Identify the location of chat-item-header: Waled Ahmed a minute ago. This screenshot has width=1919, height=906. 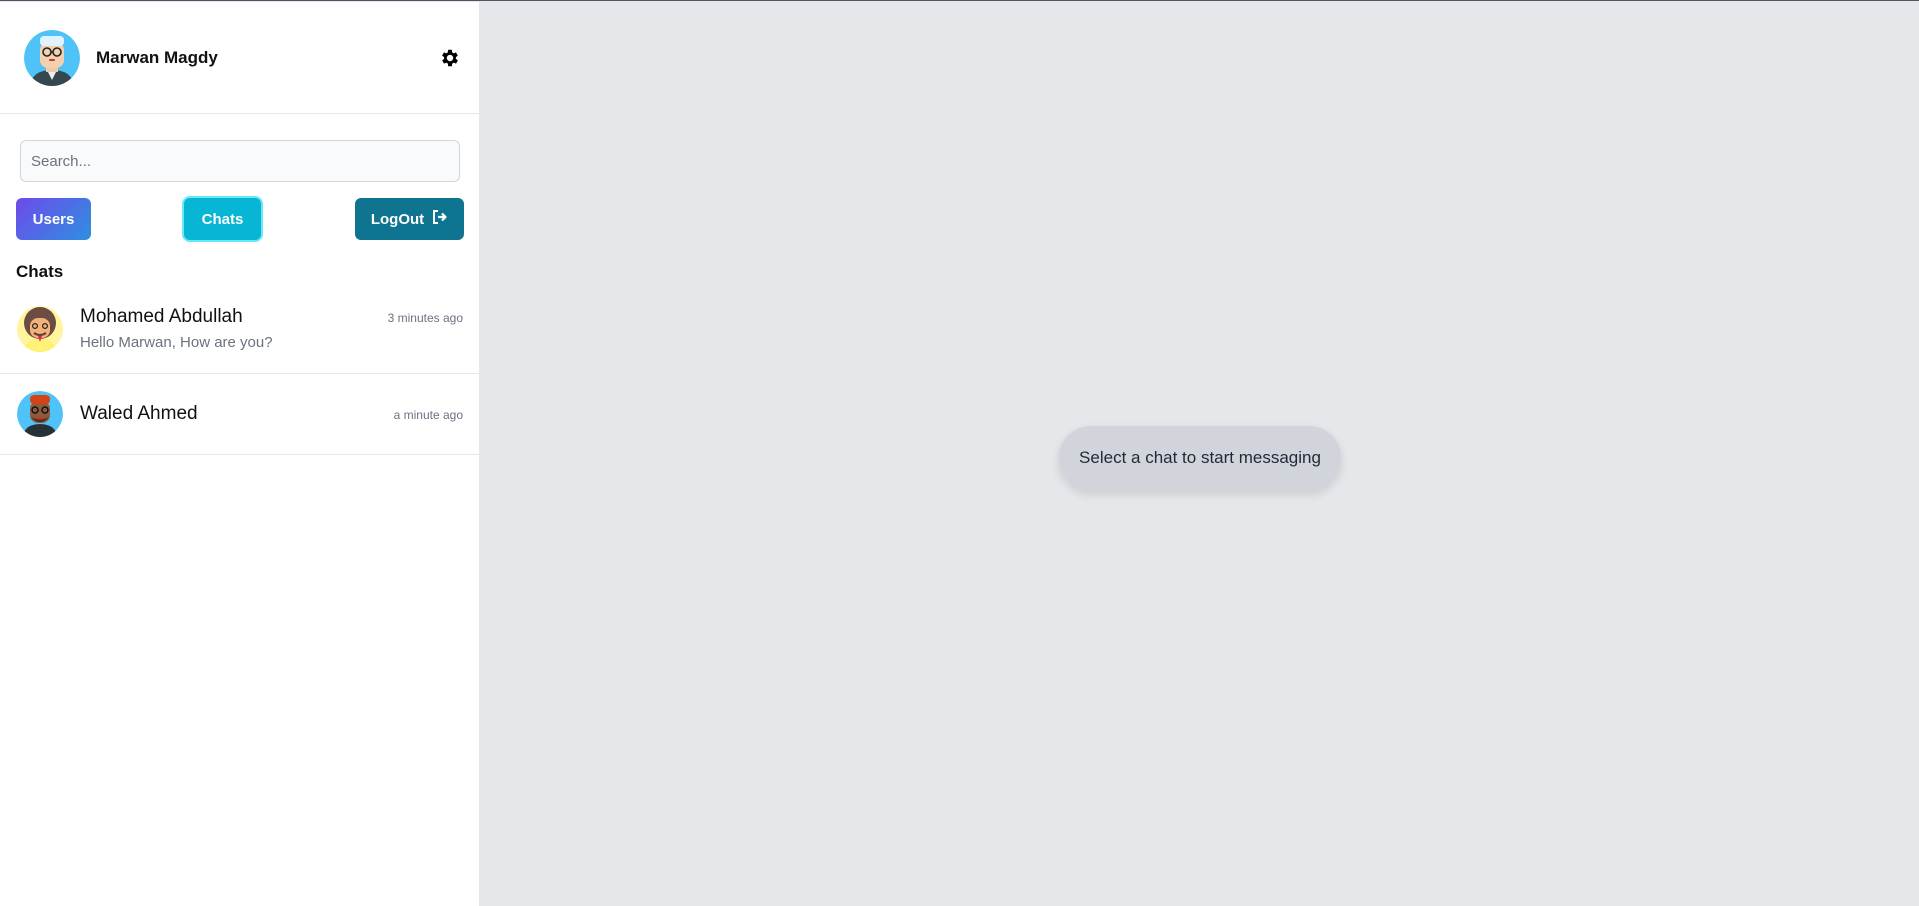
(271, 414).